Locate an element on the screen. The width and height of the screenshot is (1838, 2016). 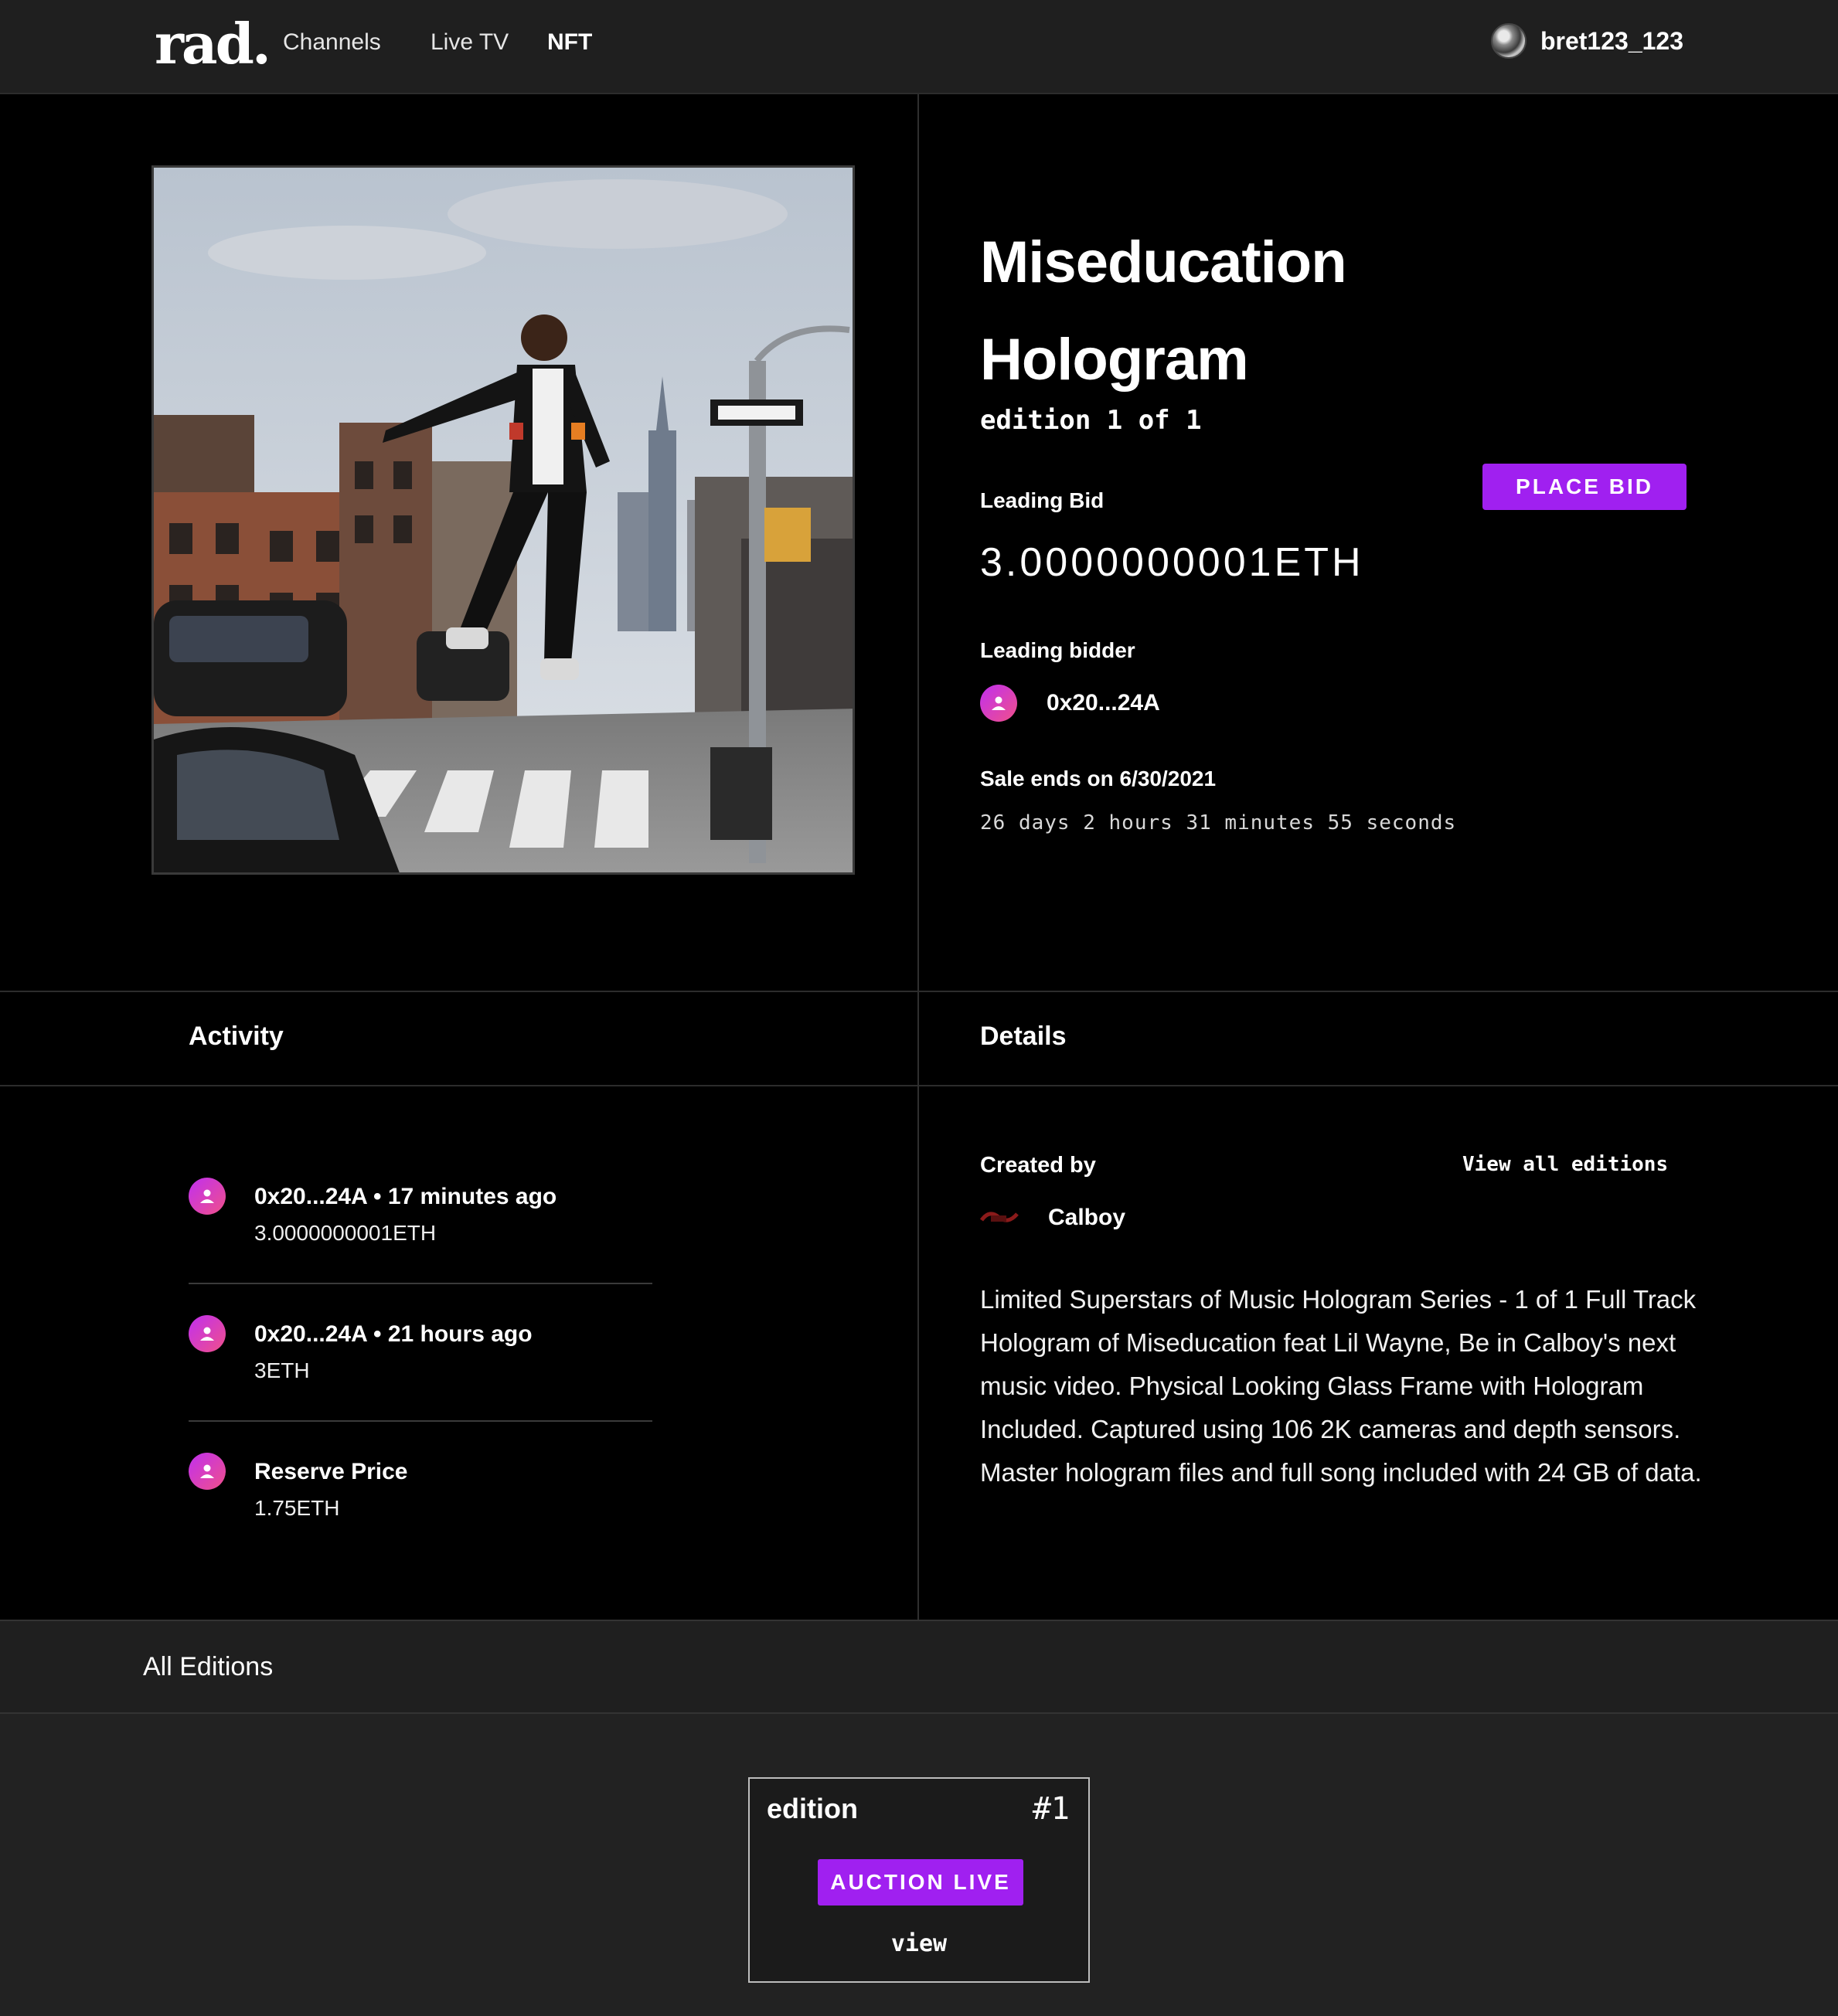
activity-value: 3ETH is located at coordinates (282, 1370).